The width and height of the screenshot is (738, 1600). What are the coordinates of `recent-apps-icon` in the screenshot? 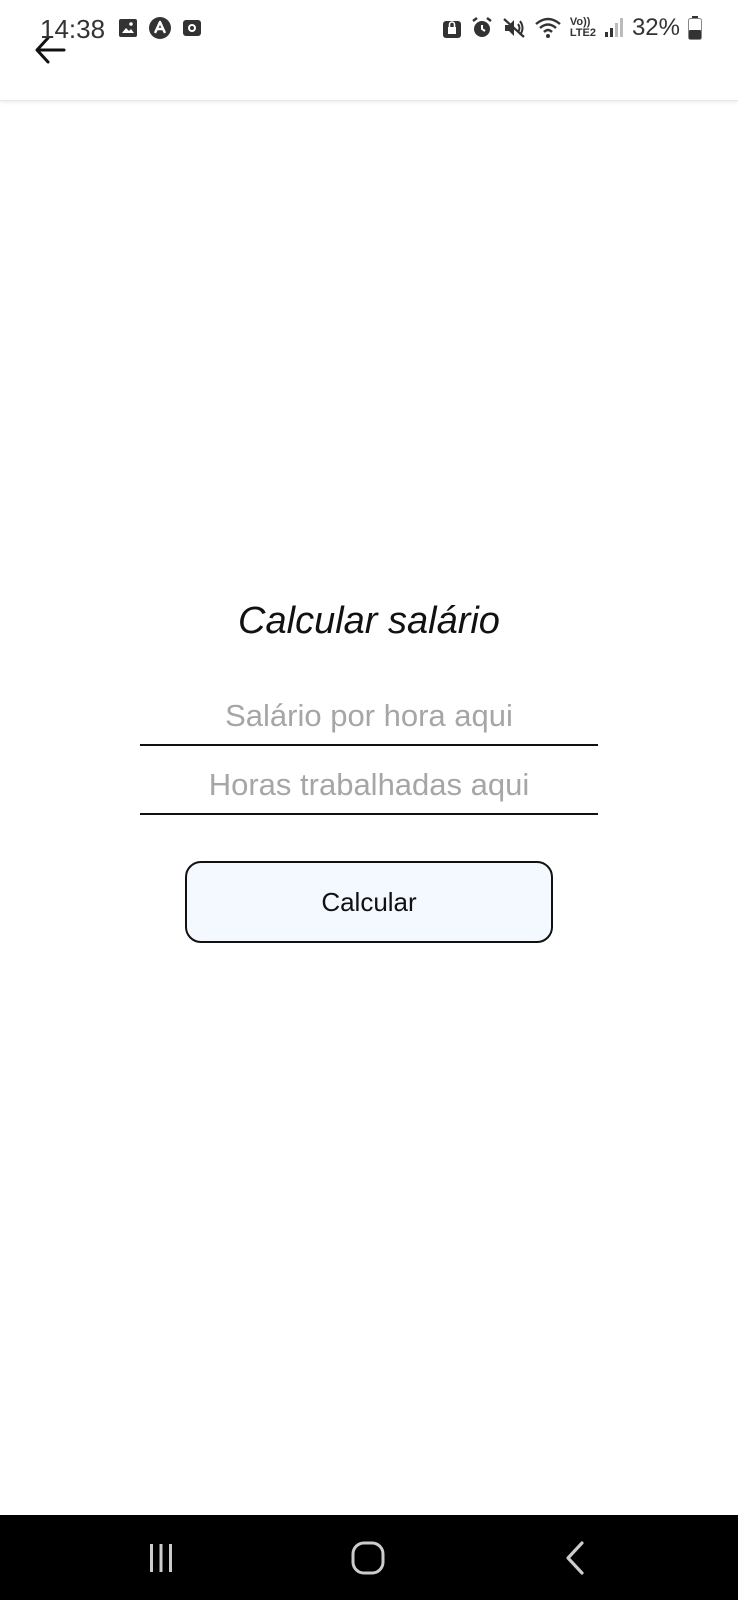 It's located at (161, 1557).